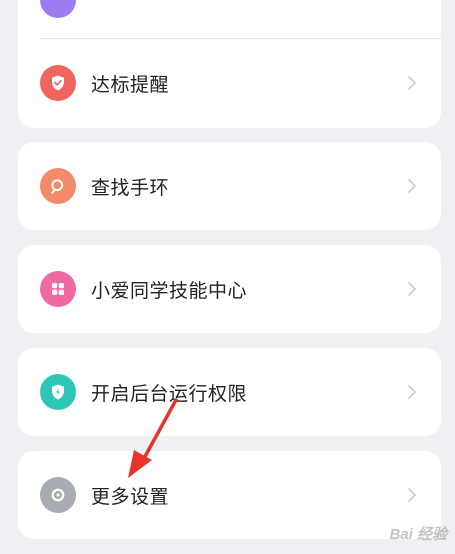  What do you see at coordinates (58, 392) in the screenshot?
I see `shield-bolt-icon` at bounding box center [58, 392].